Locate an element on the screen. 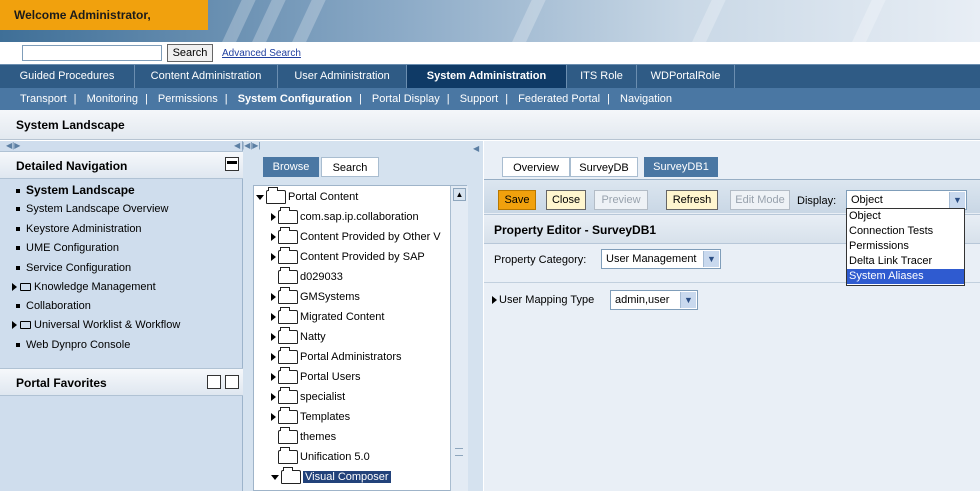 The height and width of the screenshot is (491, 980). tree-node: com.sap.ip.collaboration is located at coordinates (345, 215).